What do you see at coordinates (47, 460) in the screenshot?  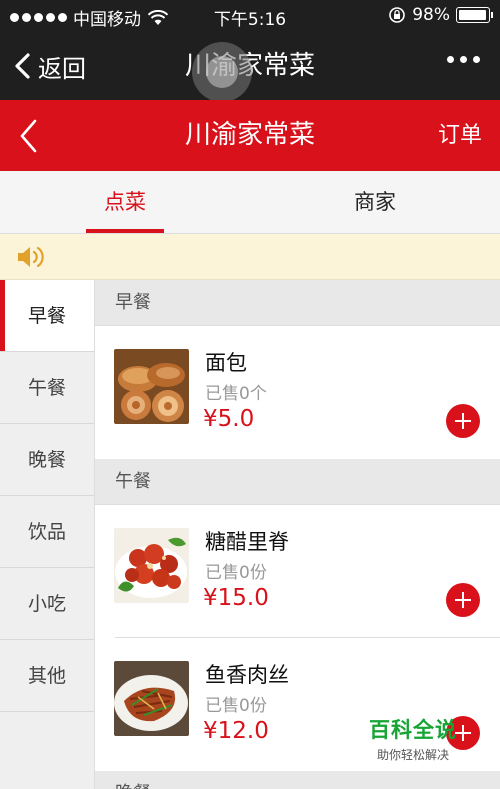 I see `sidebar-item-dinner: 晚餐` at bounding box center [47, 460].